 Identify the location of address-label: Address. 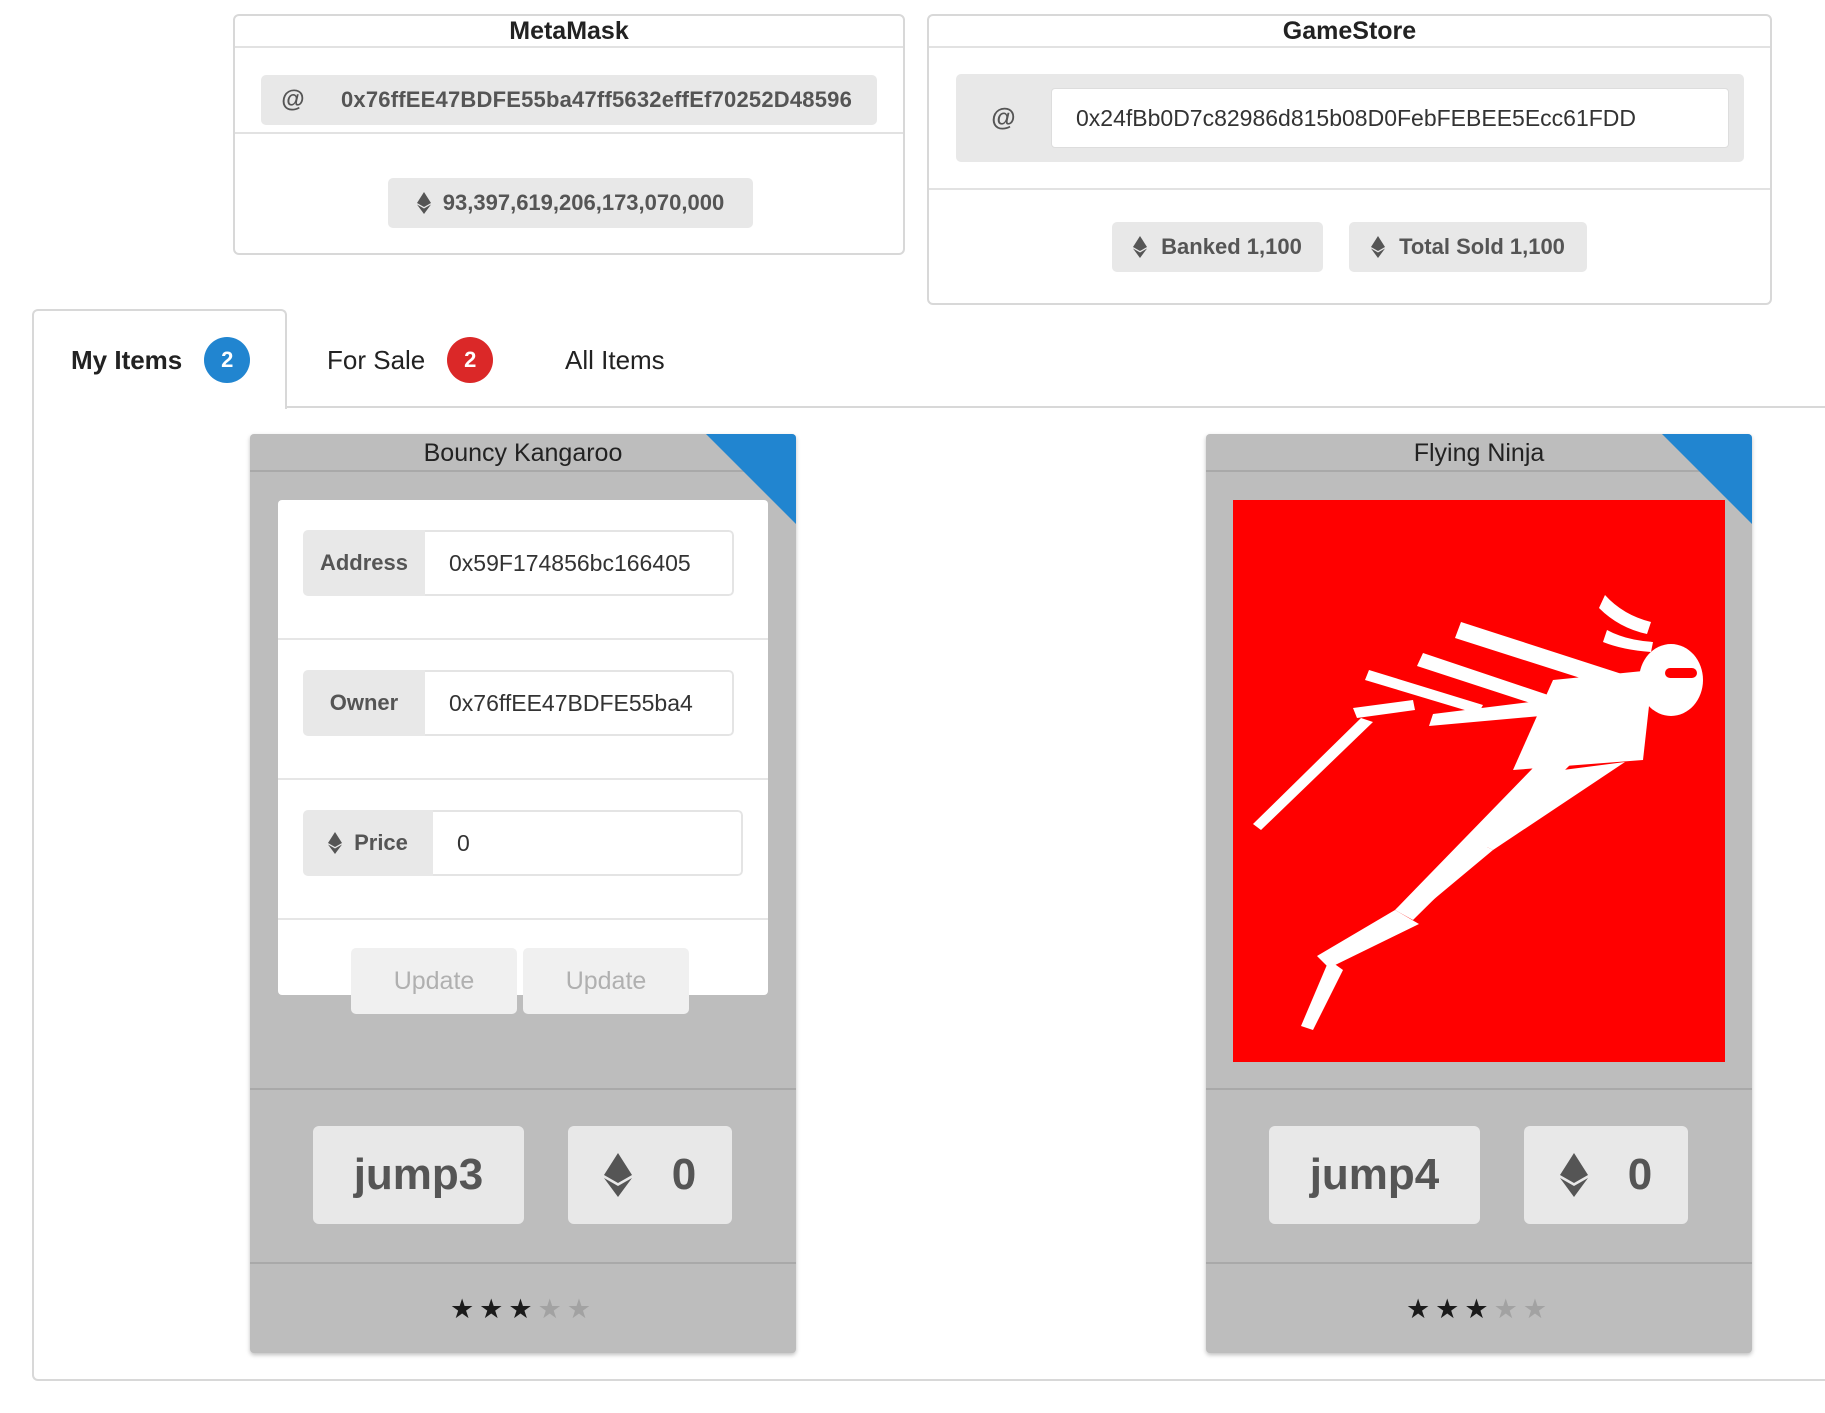
(364, 563).